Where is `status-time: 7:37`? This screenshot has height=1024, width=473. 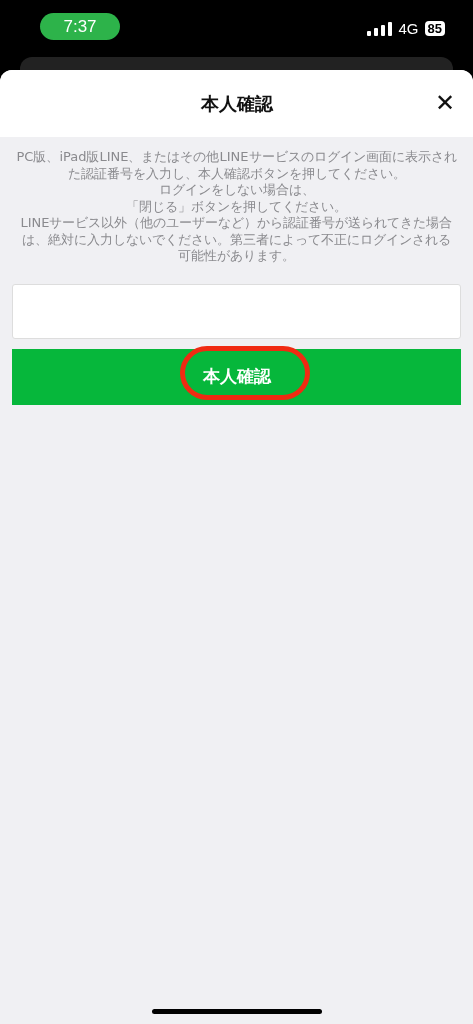
status-time: 7:37 is located at coordinates (80, 26).